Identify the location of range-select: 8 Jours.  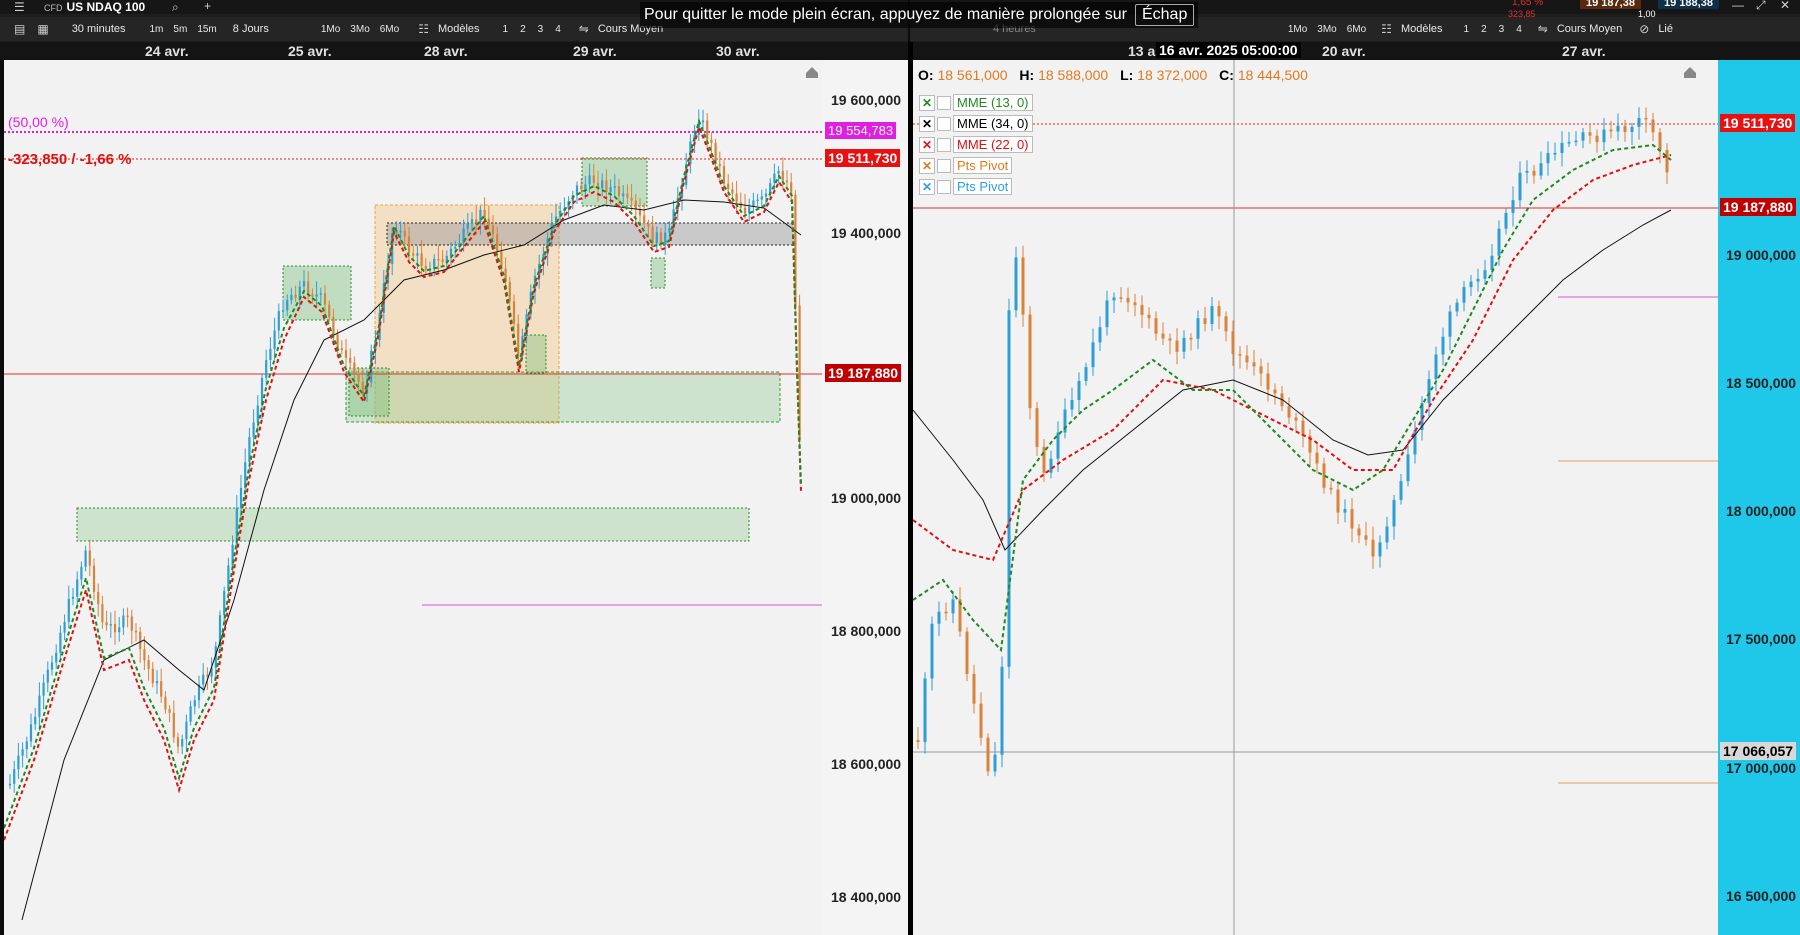
(251, 29).